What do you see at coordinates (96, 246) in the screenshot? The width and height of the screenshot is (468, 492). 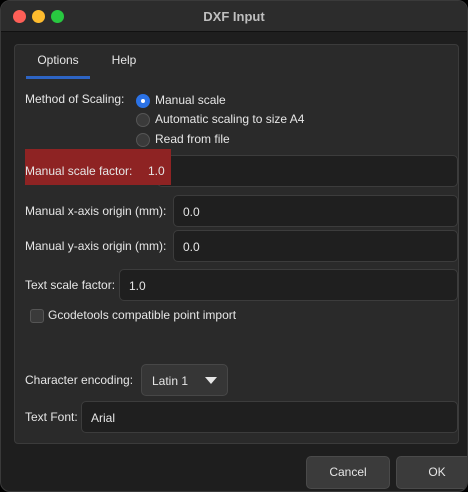 I see `y-origin-label: Manual y-axis origin (mm):` at bounding box center [96, 246].